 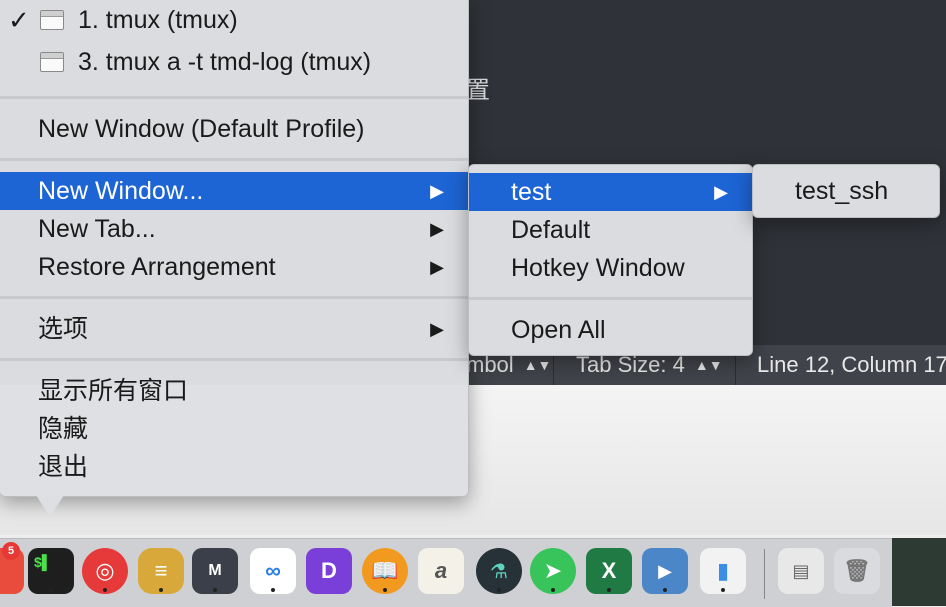 I want to click on menu-item-options: 选项 ▶, so click(x=234, y=329).